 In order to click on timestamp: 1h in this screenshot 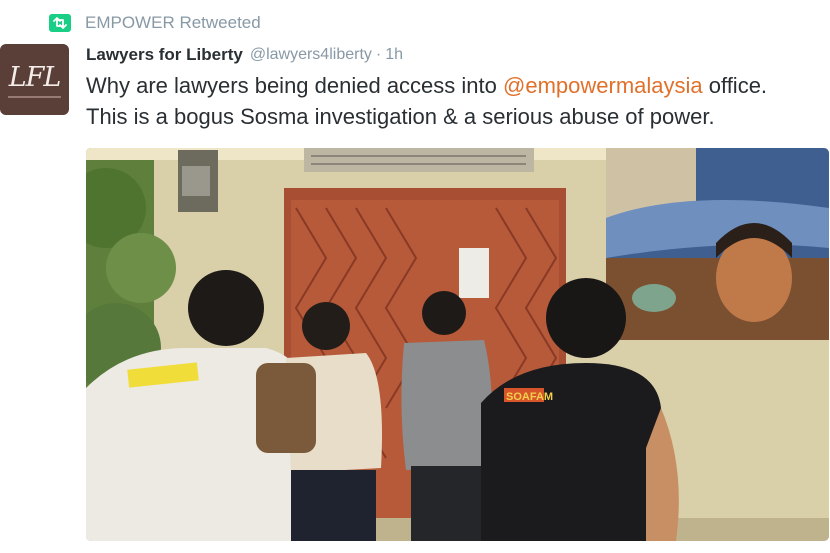, I will do `click(394, 55)`.